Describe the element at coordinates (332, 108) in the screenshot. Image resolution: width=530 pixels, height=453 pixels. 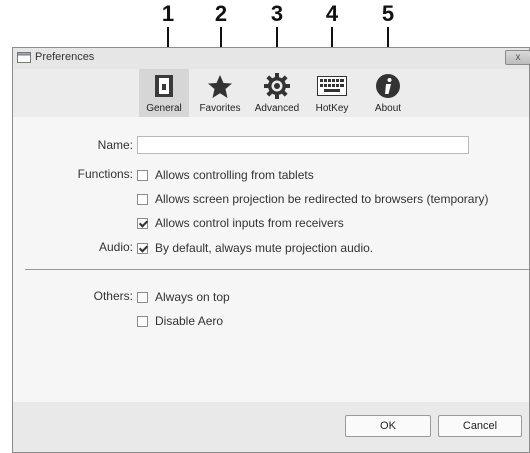
I see `tab-hotkey-label: HotKey` at that location.